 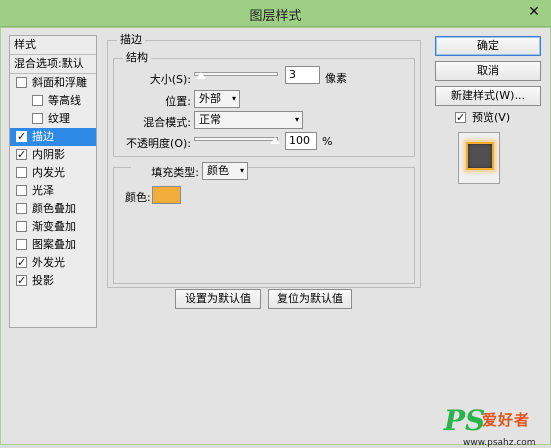 I want to click on style-item: 纹理, so click(x=53, y=119).